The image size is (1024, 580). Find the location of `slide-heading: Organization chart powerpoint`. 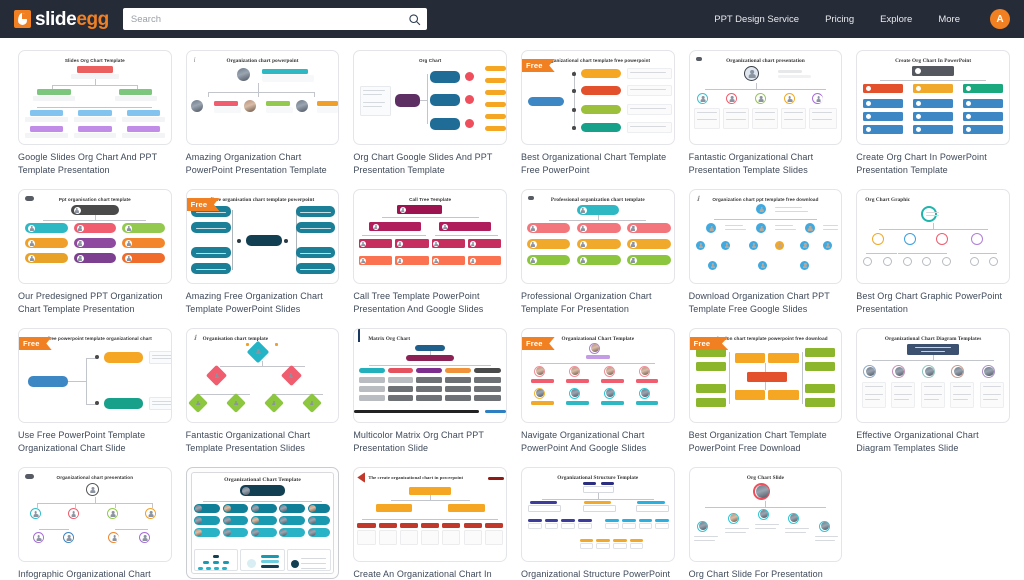

slide-heading: Organization chart powerpoint is located at coordinates (262, 61).